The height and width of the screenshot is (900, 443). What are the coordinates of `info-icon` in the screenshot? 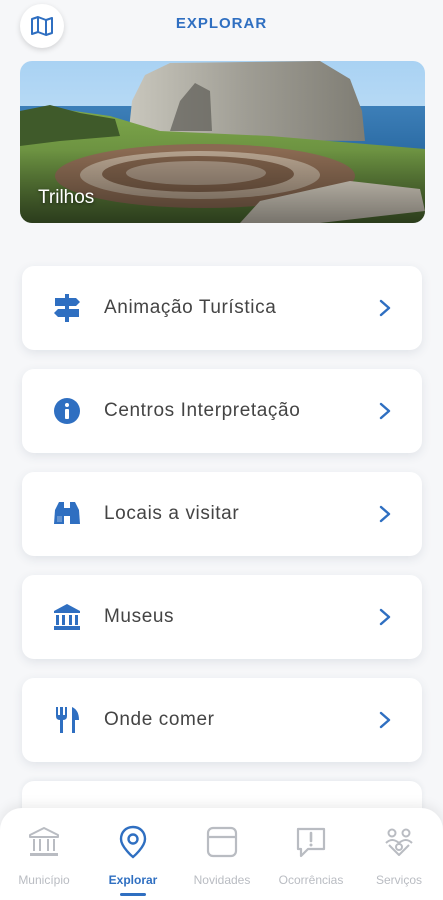 It's located at (67, 411).